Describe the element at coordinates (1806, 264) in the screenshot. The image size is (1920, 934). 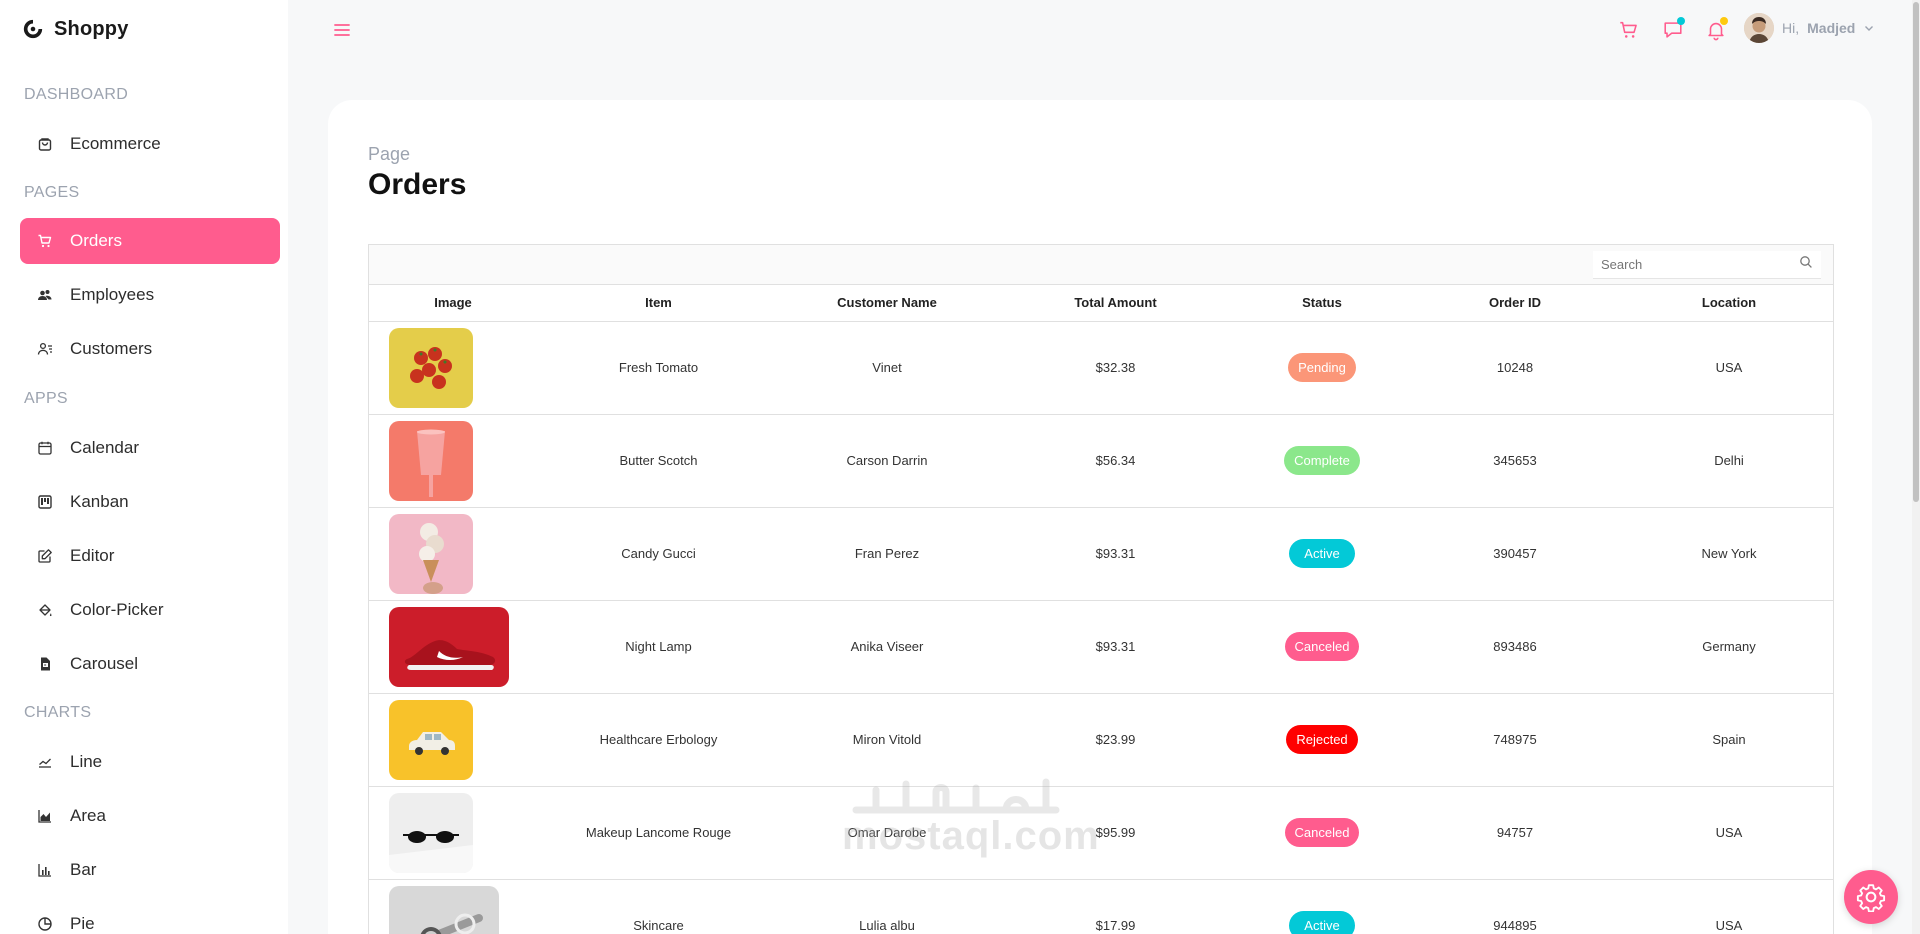
I see `search-icon` at that location.